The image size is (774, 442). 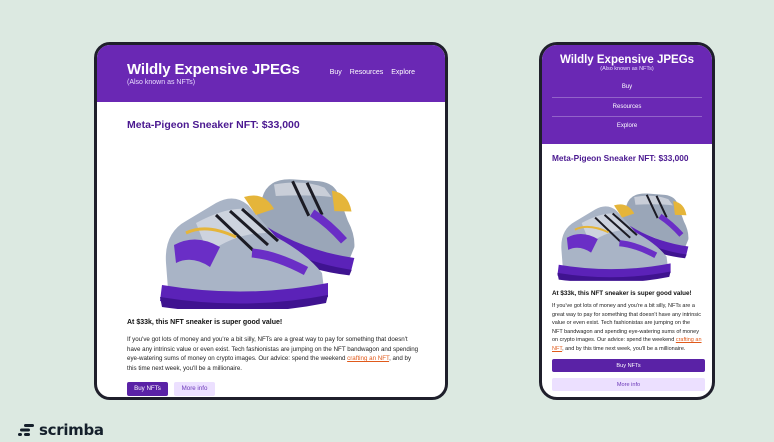 What do you see at coordinates (368, 358) in the screenshot?
I see `crafting-nft-link: crafting an NFT` at bounding box center [368, 358].